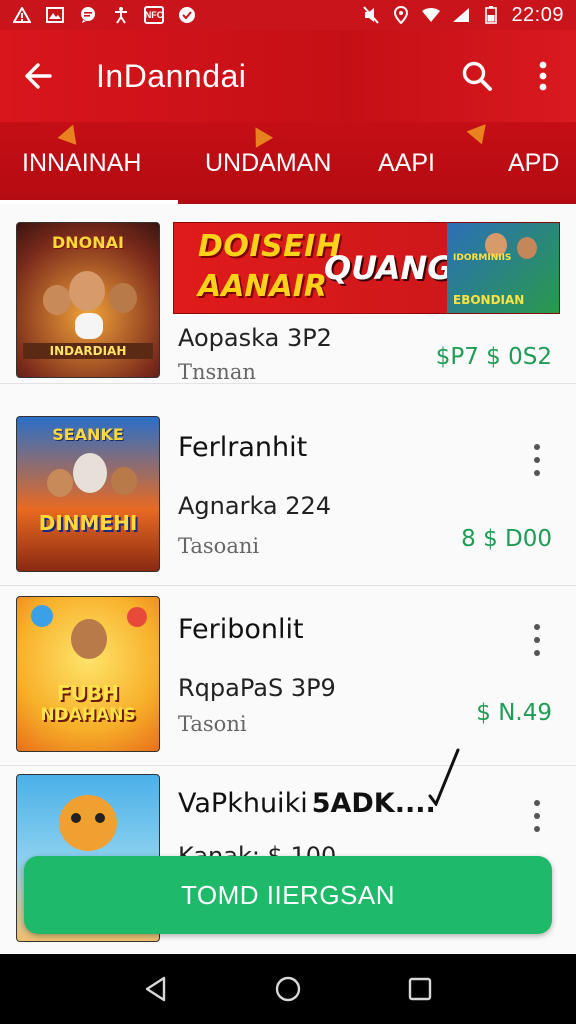 The width and height of the screenshot is (576, 1024). I want to click on location-icon, so click(401, 15).